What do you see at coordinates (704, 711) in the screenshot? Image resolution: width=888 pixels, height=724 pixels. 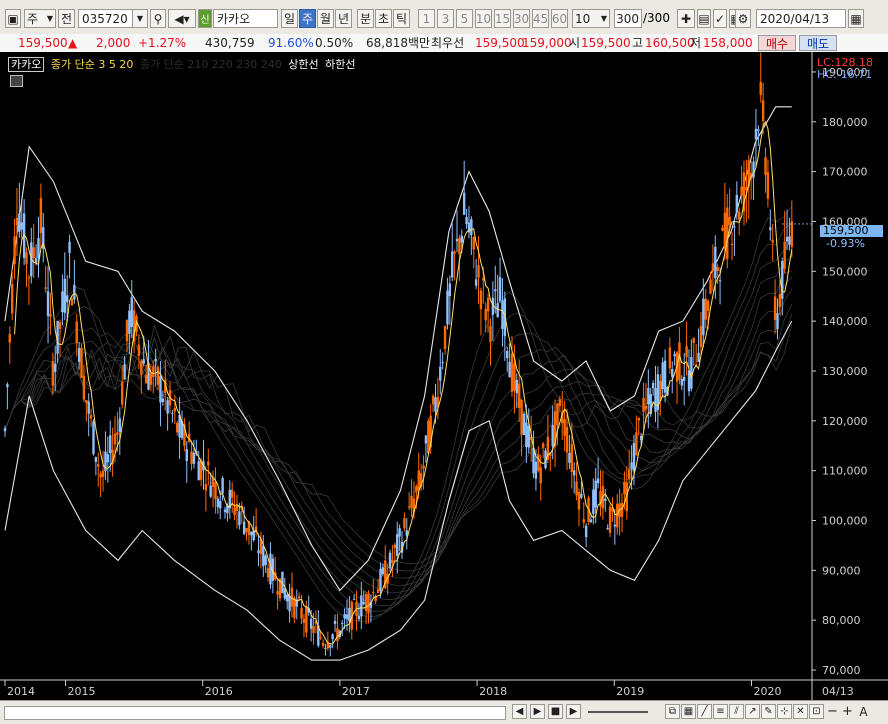 I see `line-tool-icon: ╱` at bounding box center [704, 711].